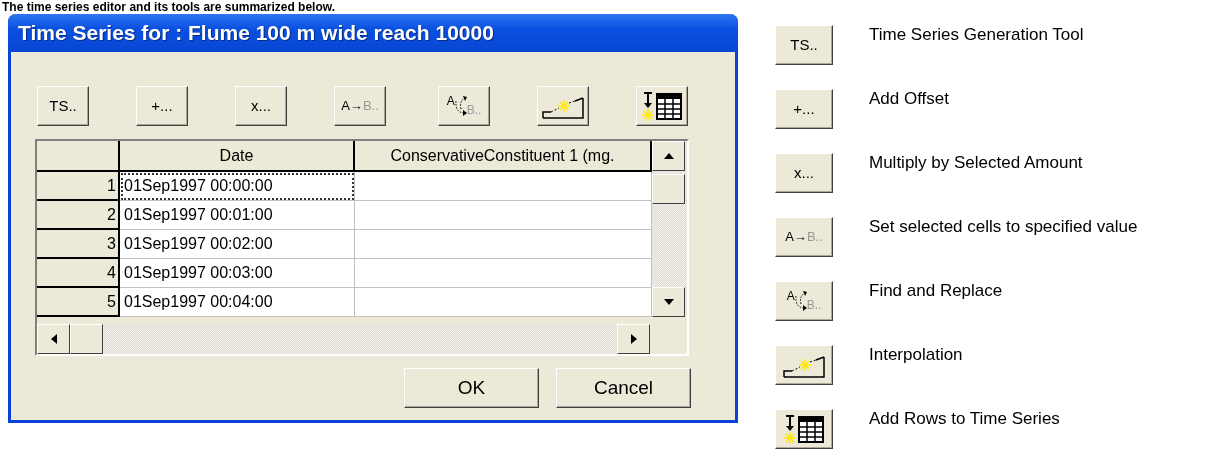 Image resolution: width=1214 pixels, height=457 pixels. Describe the element at coordinates (343, 339) in the screenshot. I see `horizontal-scrollbar` at that location.